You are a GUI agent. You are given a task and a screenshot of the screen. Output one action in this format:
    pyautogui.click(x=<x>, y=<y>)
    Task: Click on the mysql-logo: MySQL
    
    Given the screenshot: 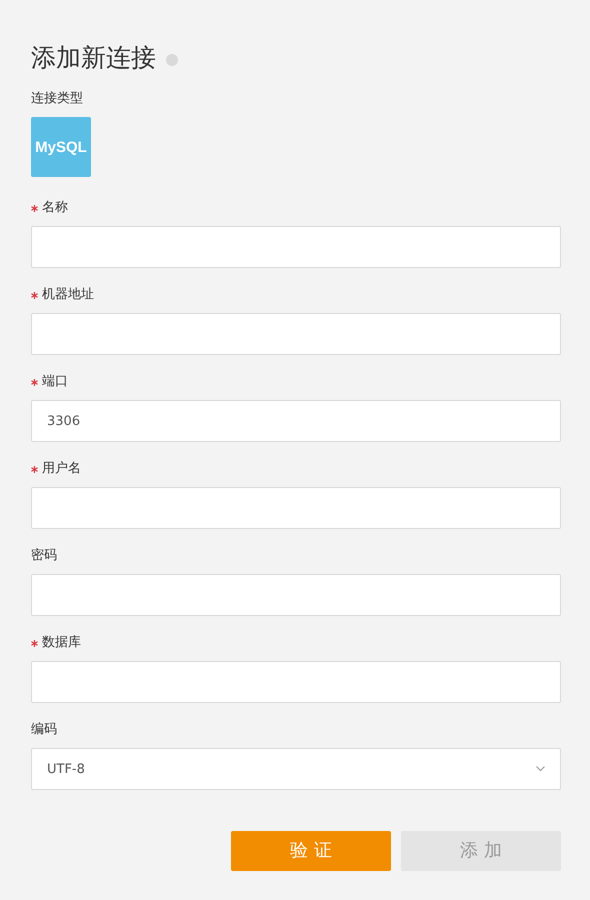 What is the action you would take?
    pyautogui.click(x=61, y=147)
    